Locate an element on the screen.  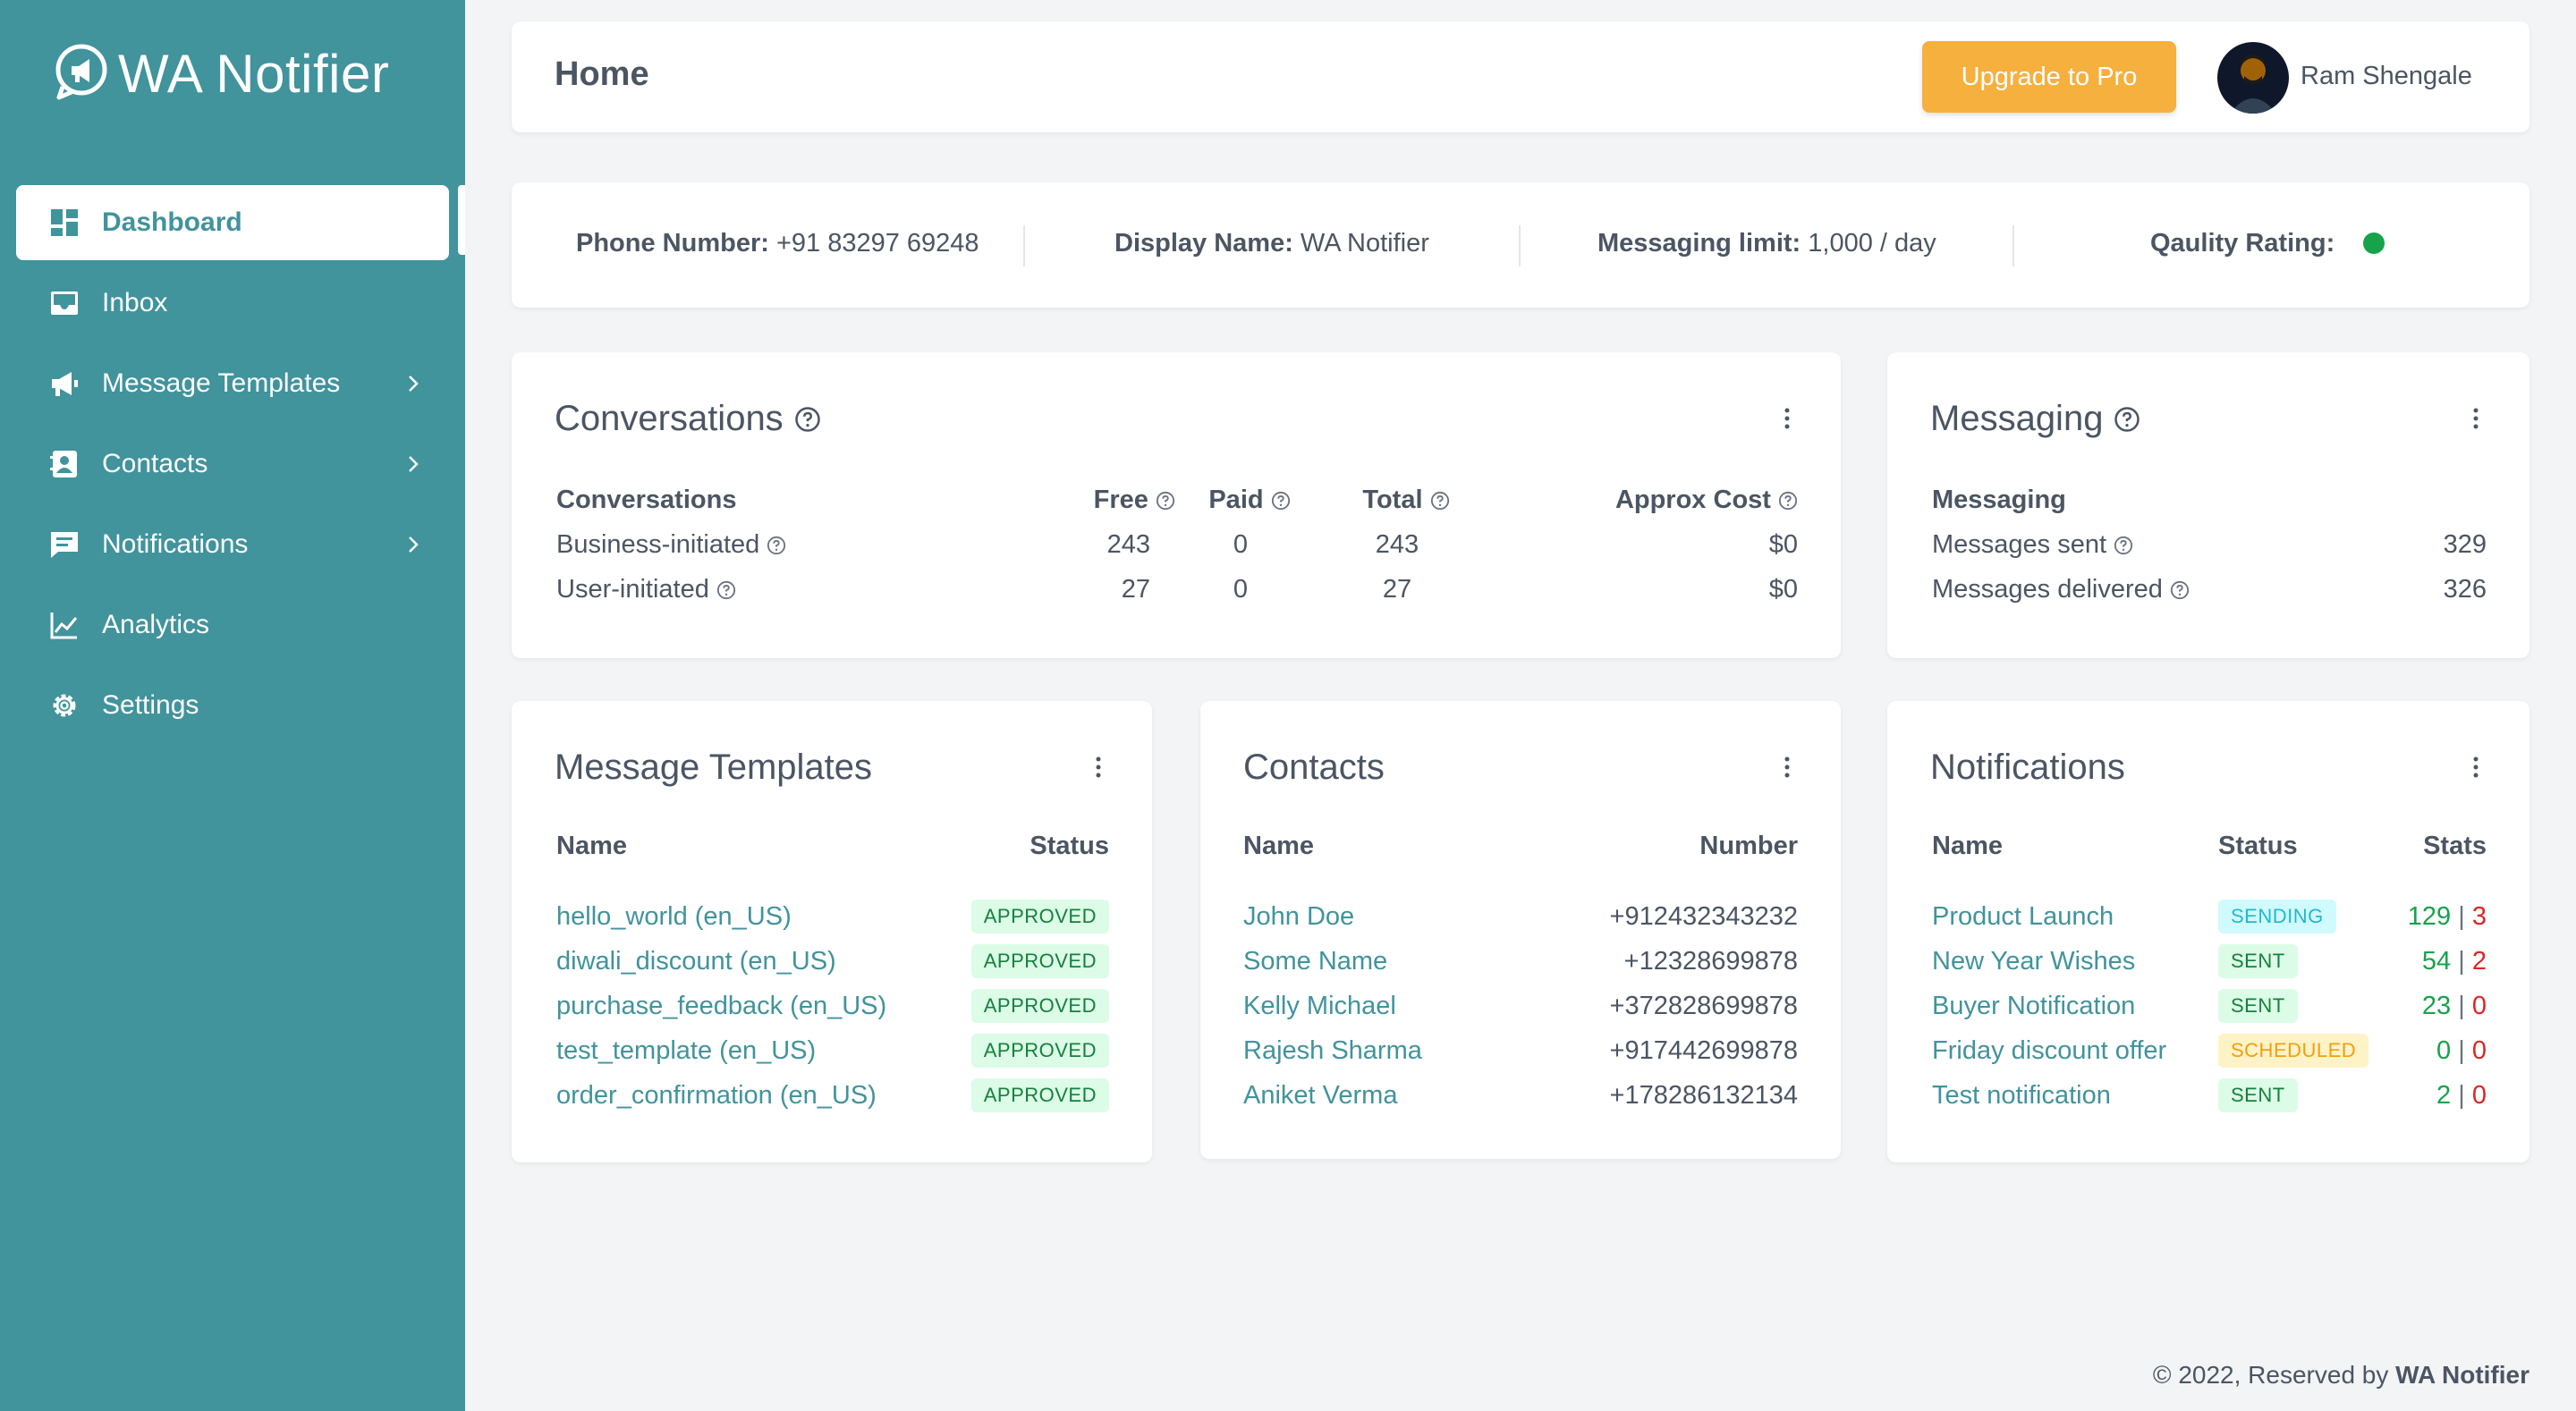
sidebar-item-message-templates: Message Templates is located at coordinates (232, 383).